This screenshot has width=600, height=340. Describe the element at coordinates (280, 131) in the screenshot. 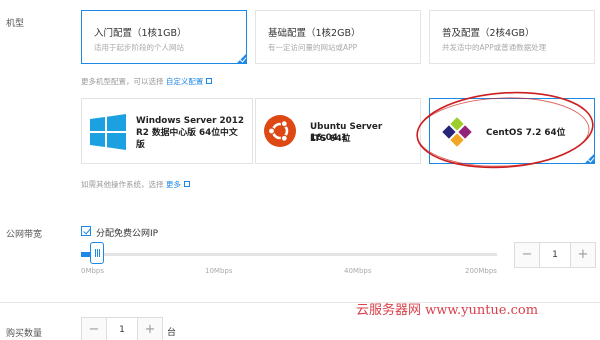

I see `ubuntu-logo-icon` at that location.